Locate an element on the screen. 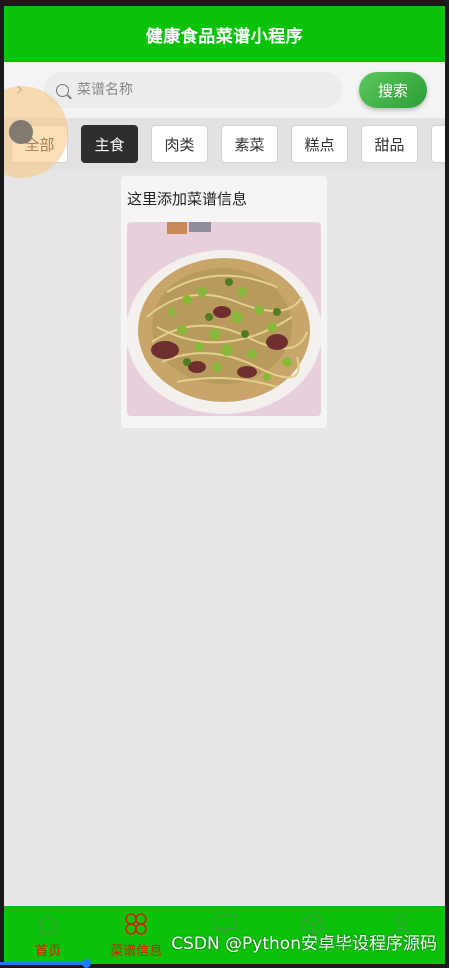 This screenshot has width=449, height=968. tabbar-label-recipes: 菜谱信息 is located at coordinates (136, 951).